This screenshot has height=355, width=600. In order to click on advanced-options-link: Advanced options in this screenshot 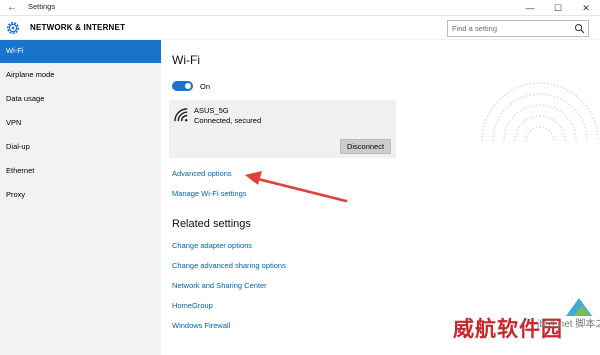, I will do `click(202, 173)`.